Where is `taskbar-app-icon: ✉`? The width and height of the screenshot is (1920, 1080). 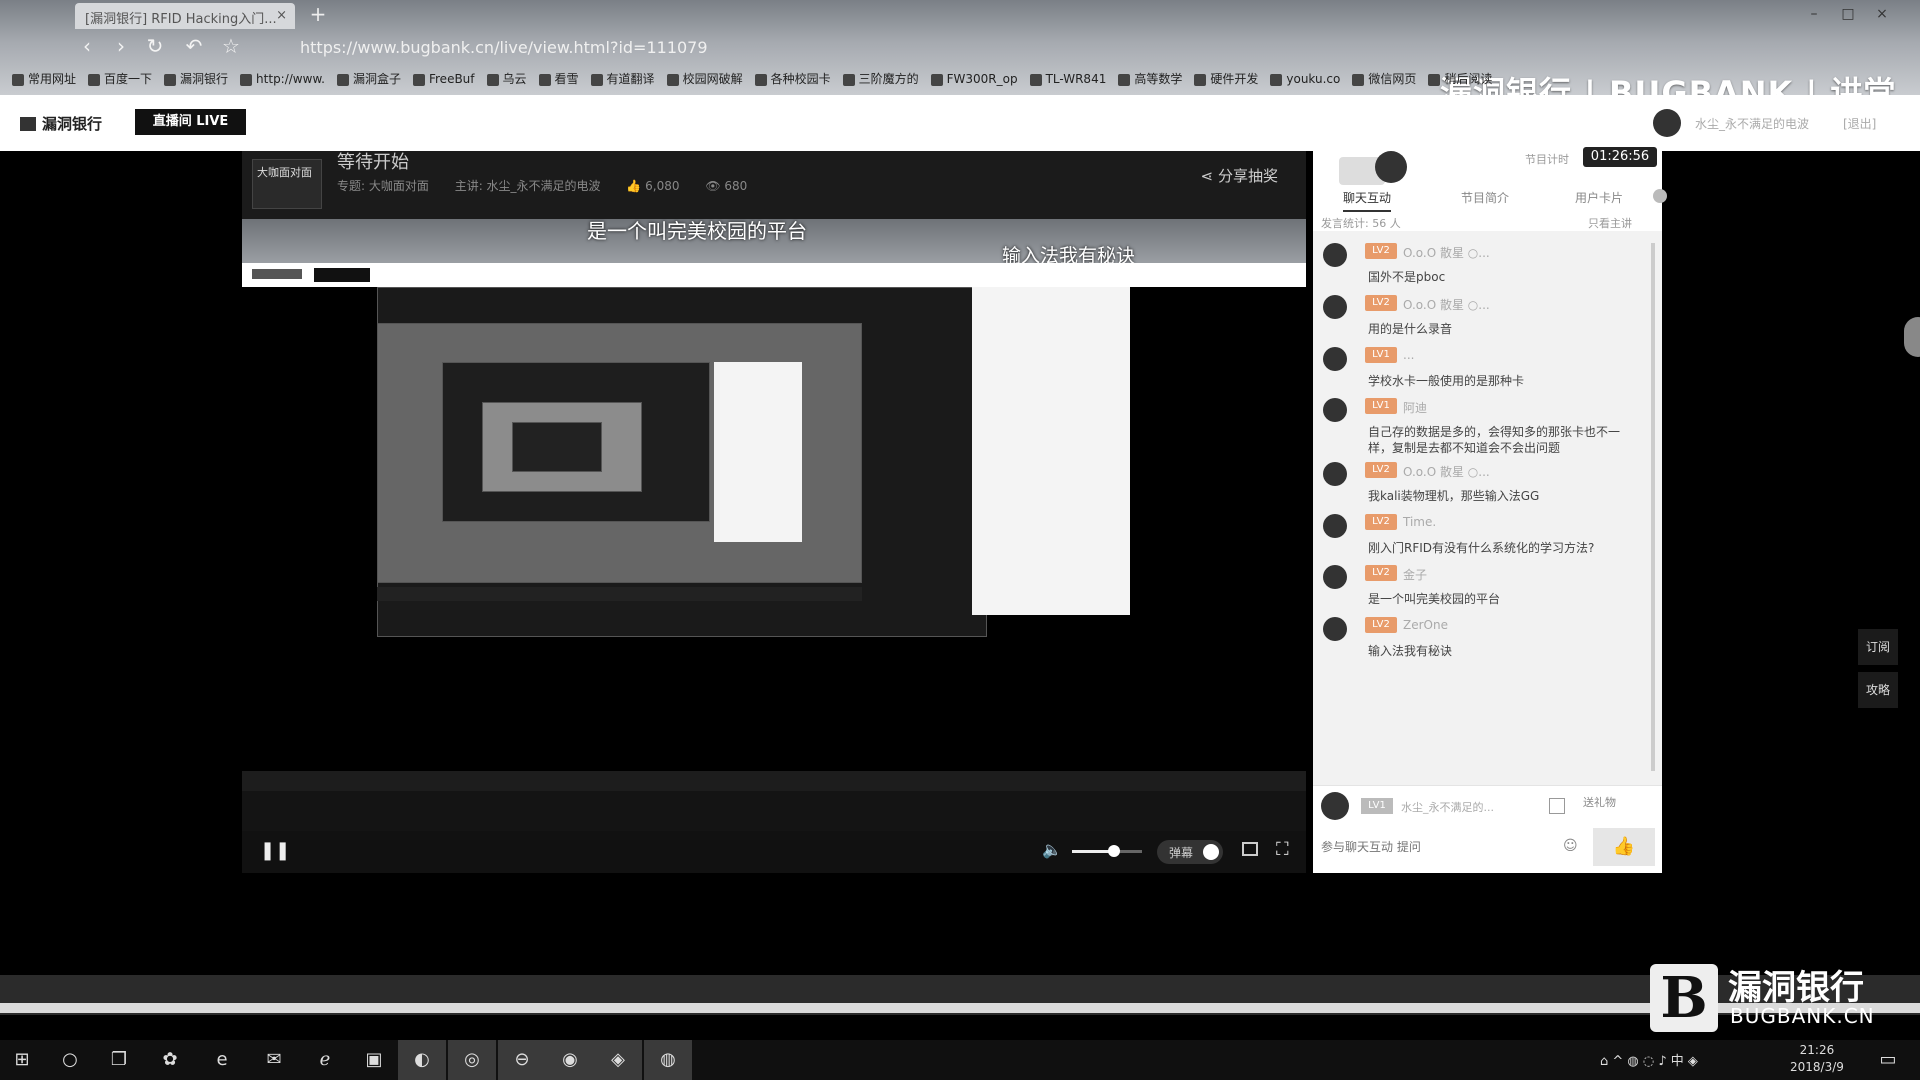 taskbar-app-icon: ✉ is located at coordinates (274, 1060).